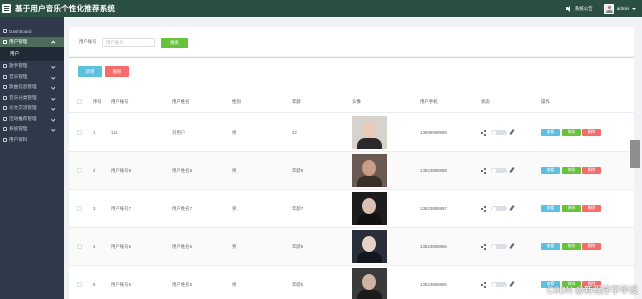 This screenshot has height=299, width=642. I want to click on user-name: admin, so click(623, 8).